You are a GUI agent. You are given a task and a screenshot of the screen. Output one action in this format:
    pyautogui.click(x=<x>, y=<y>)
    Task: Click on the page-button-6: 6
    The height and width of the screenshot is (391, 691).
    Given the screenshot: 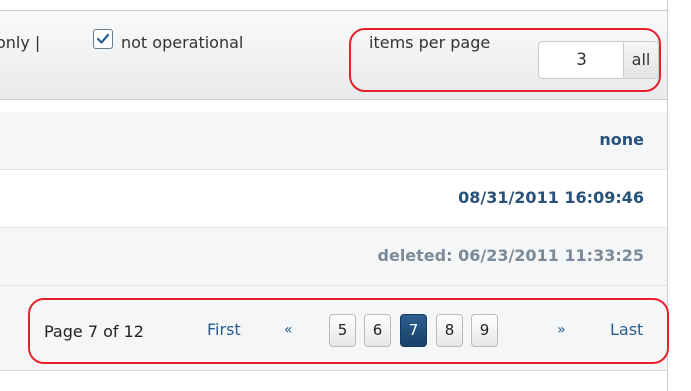 What is the action you would take?
    pyautogui.click(x=377, y=330)
    